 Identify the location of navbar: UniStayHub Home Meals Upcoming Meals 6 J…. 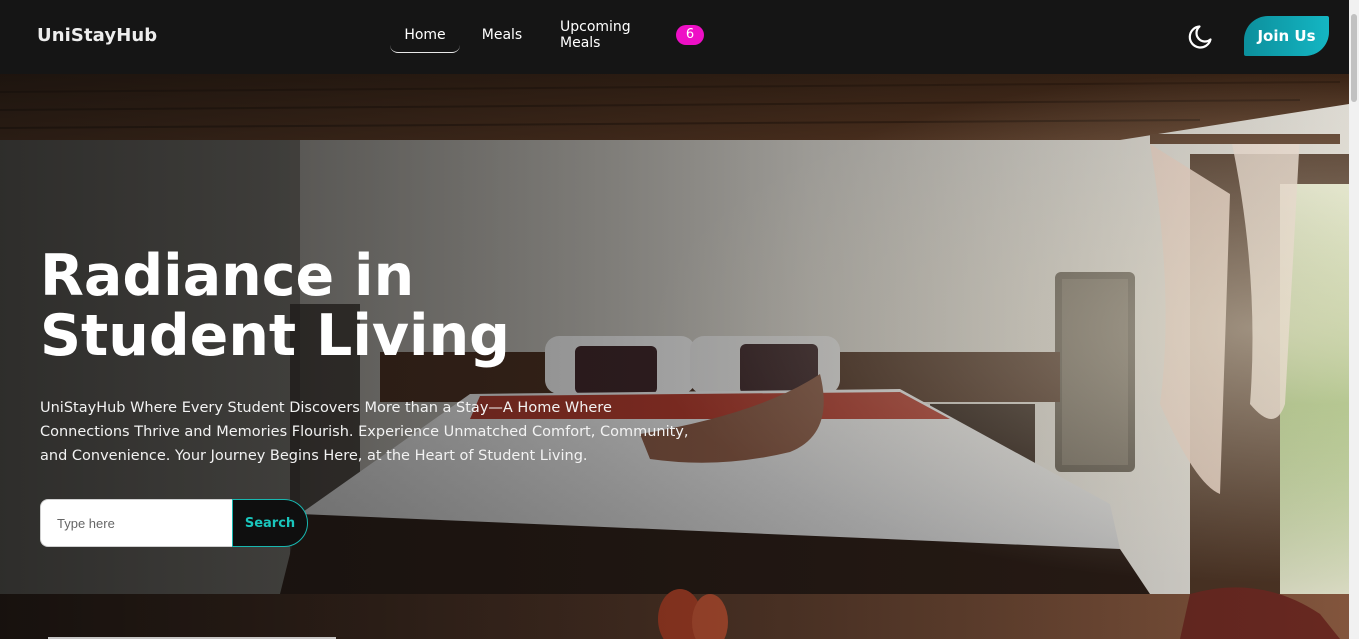
(674, 37).